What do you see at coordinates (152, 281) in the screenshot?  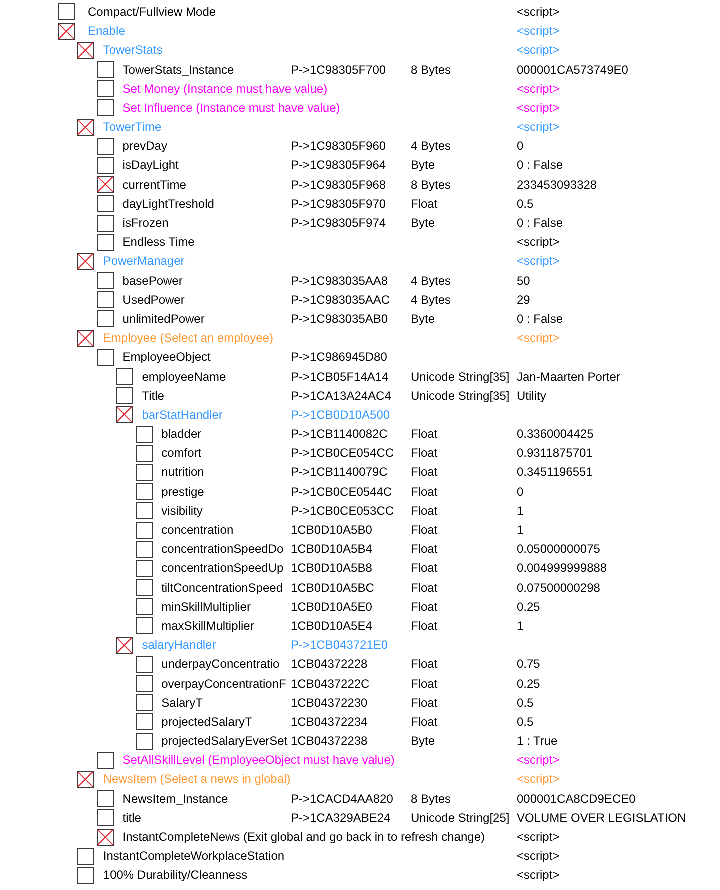 I see `entry-description: basePower` at bounding box center [152, 281].